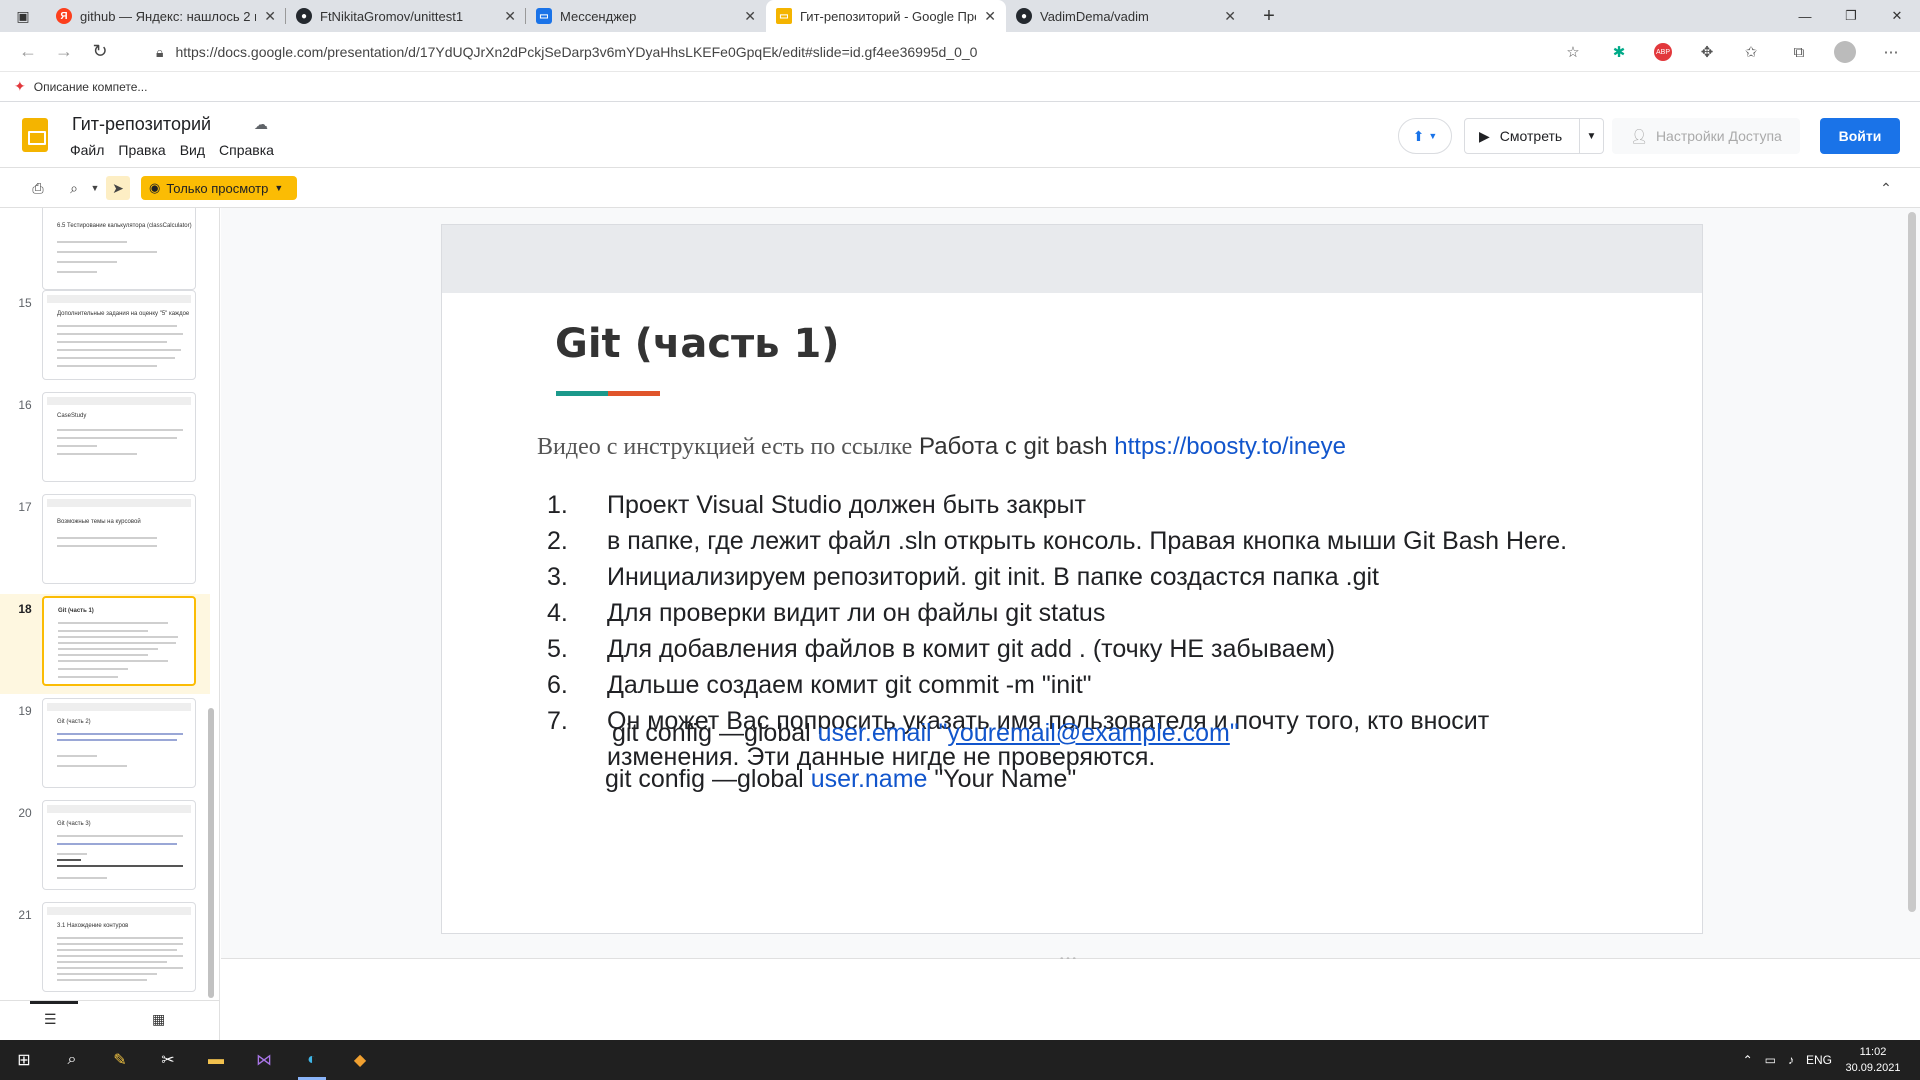  What do you see at coordinates (105, 644) in the screenshot?
I see `slide-thumbnail-selected: 18 Git (часть 1)` at bounding box center [105, 644].